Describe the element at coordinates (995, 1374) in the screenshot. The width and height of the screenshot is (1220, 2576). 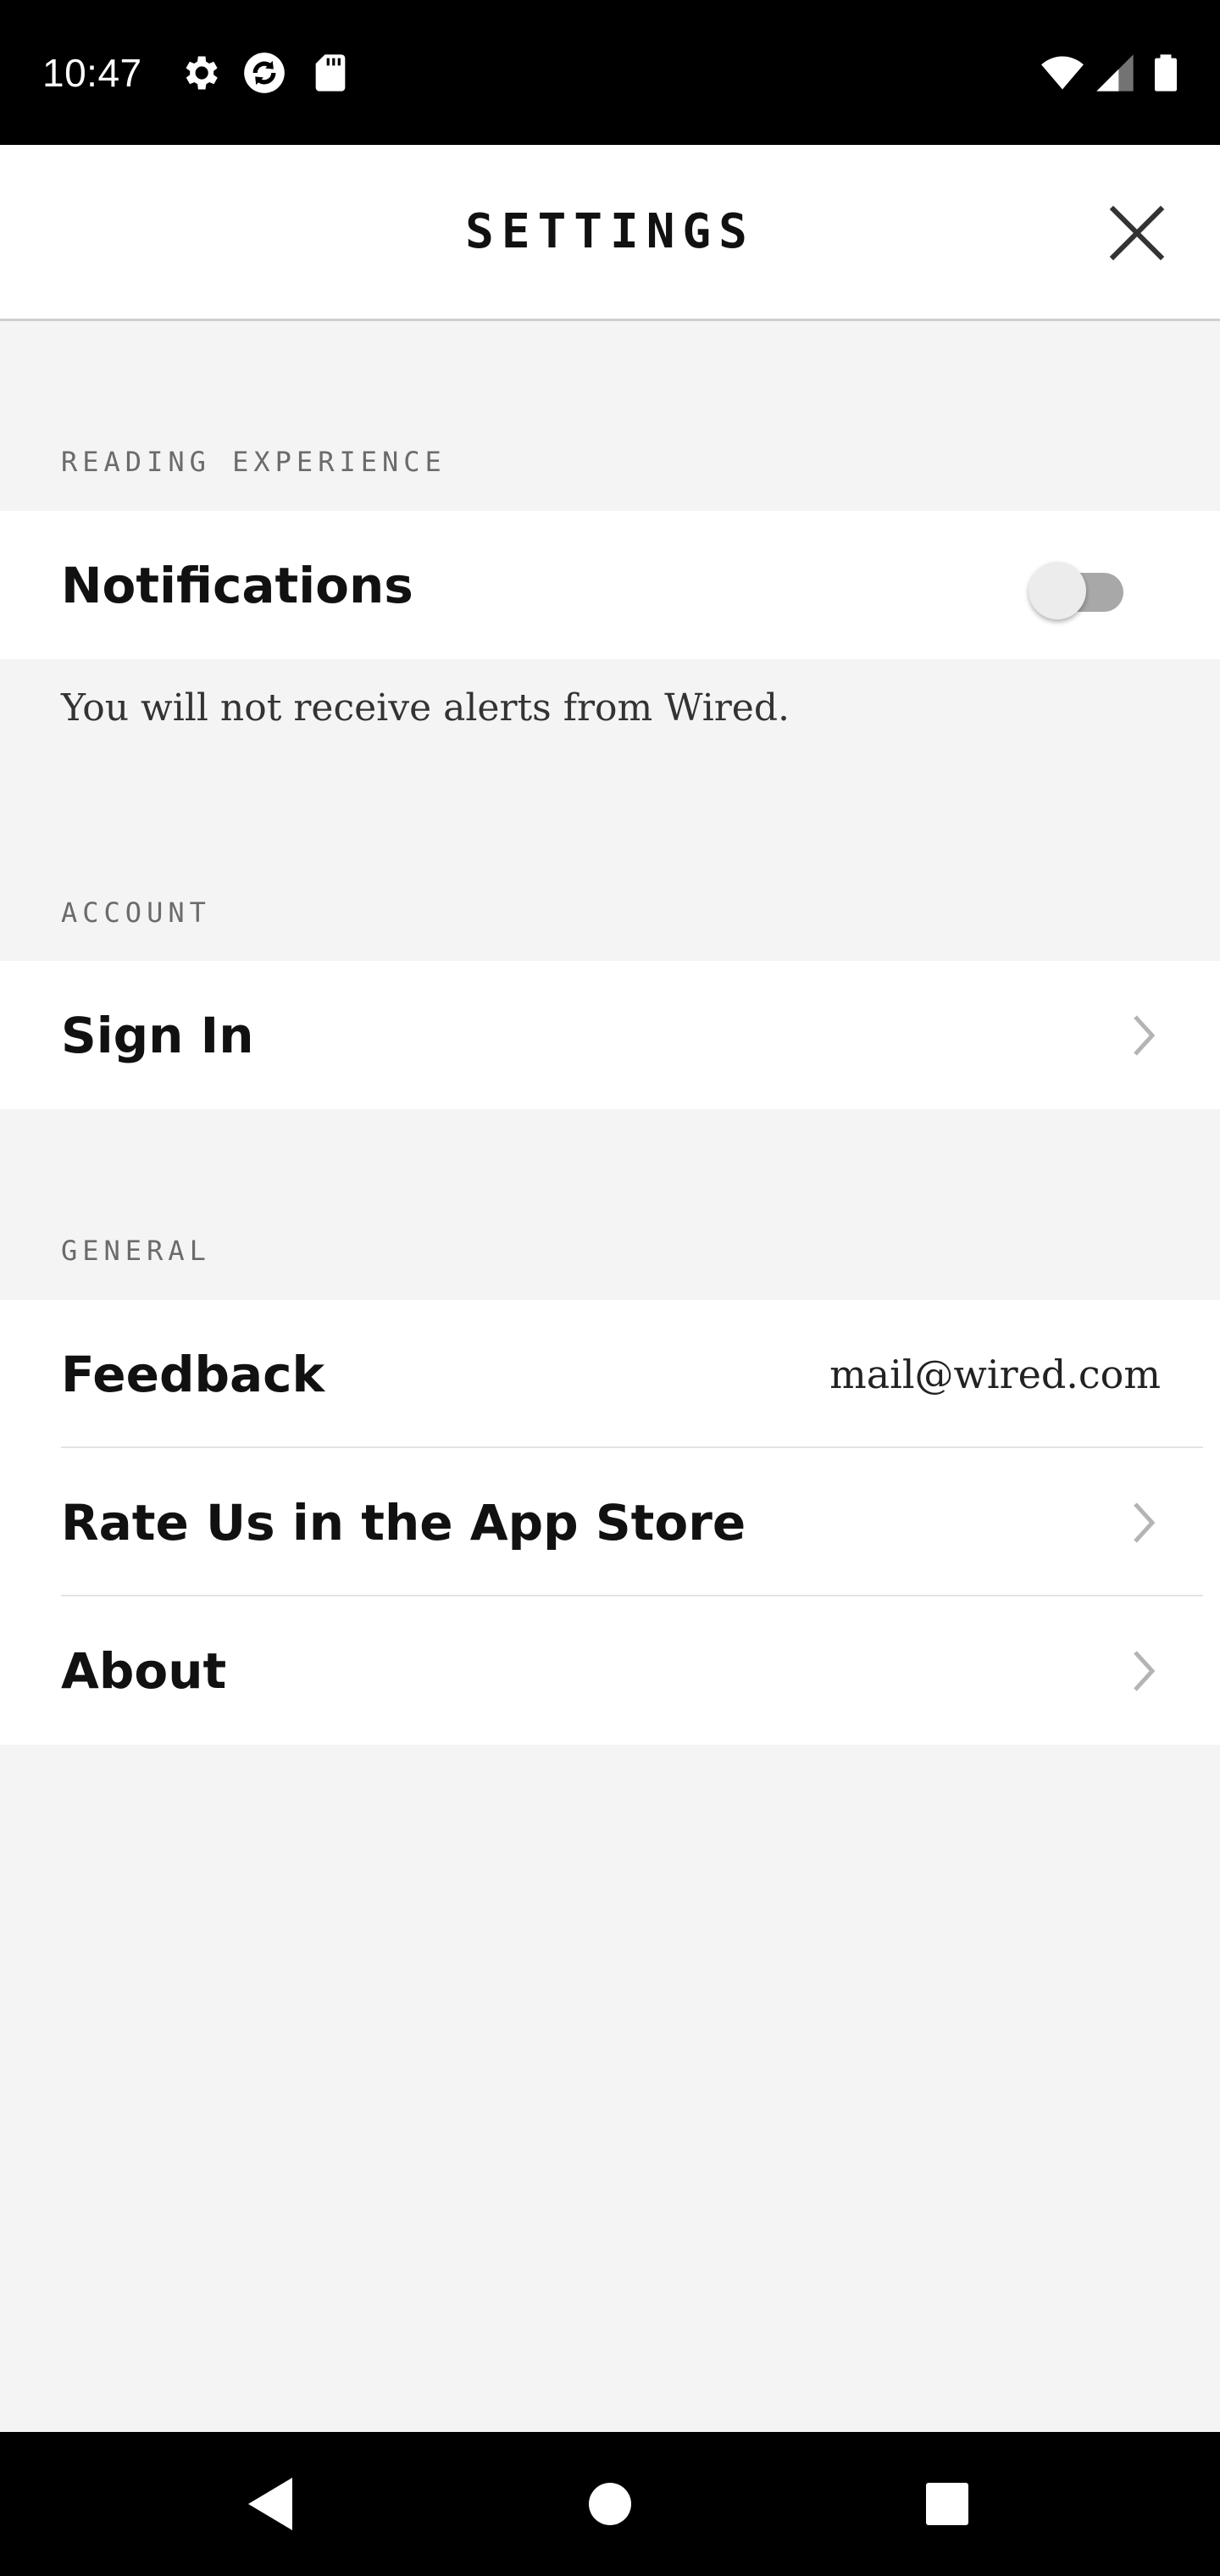
I see `feedback-email: mail@wired.com` at that location.